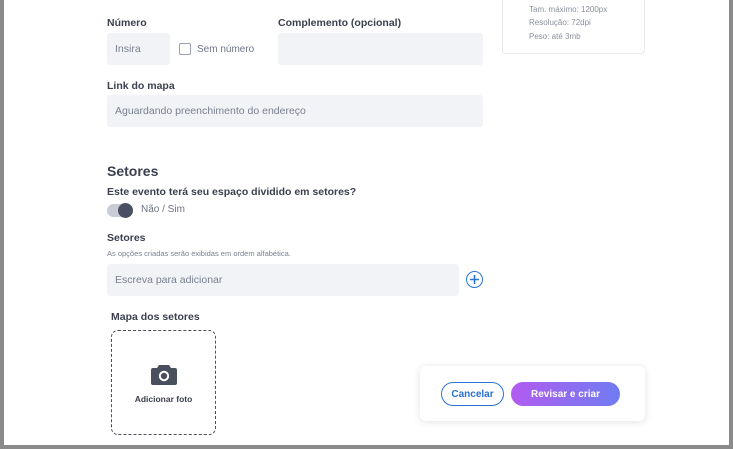 Image resolution: width=733 pixels, height=449 pixels. I want to click on no-number-checkbox, so click(185, 49).